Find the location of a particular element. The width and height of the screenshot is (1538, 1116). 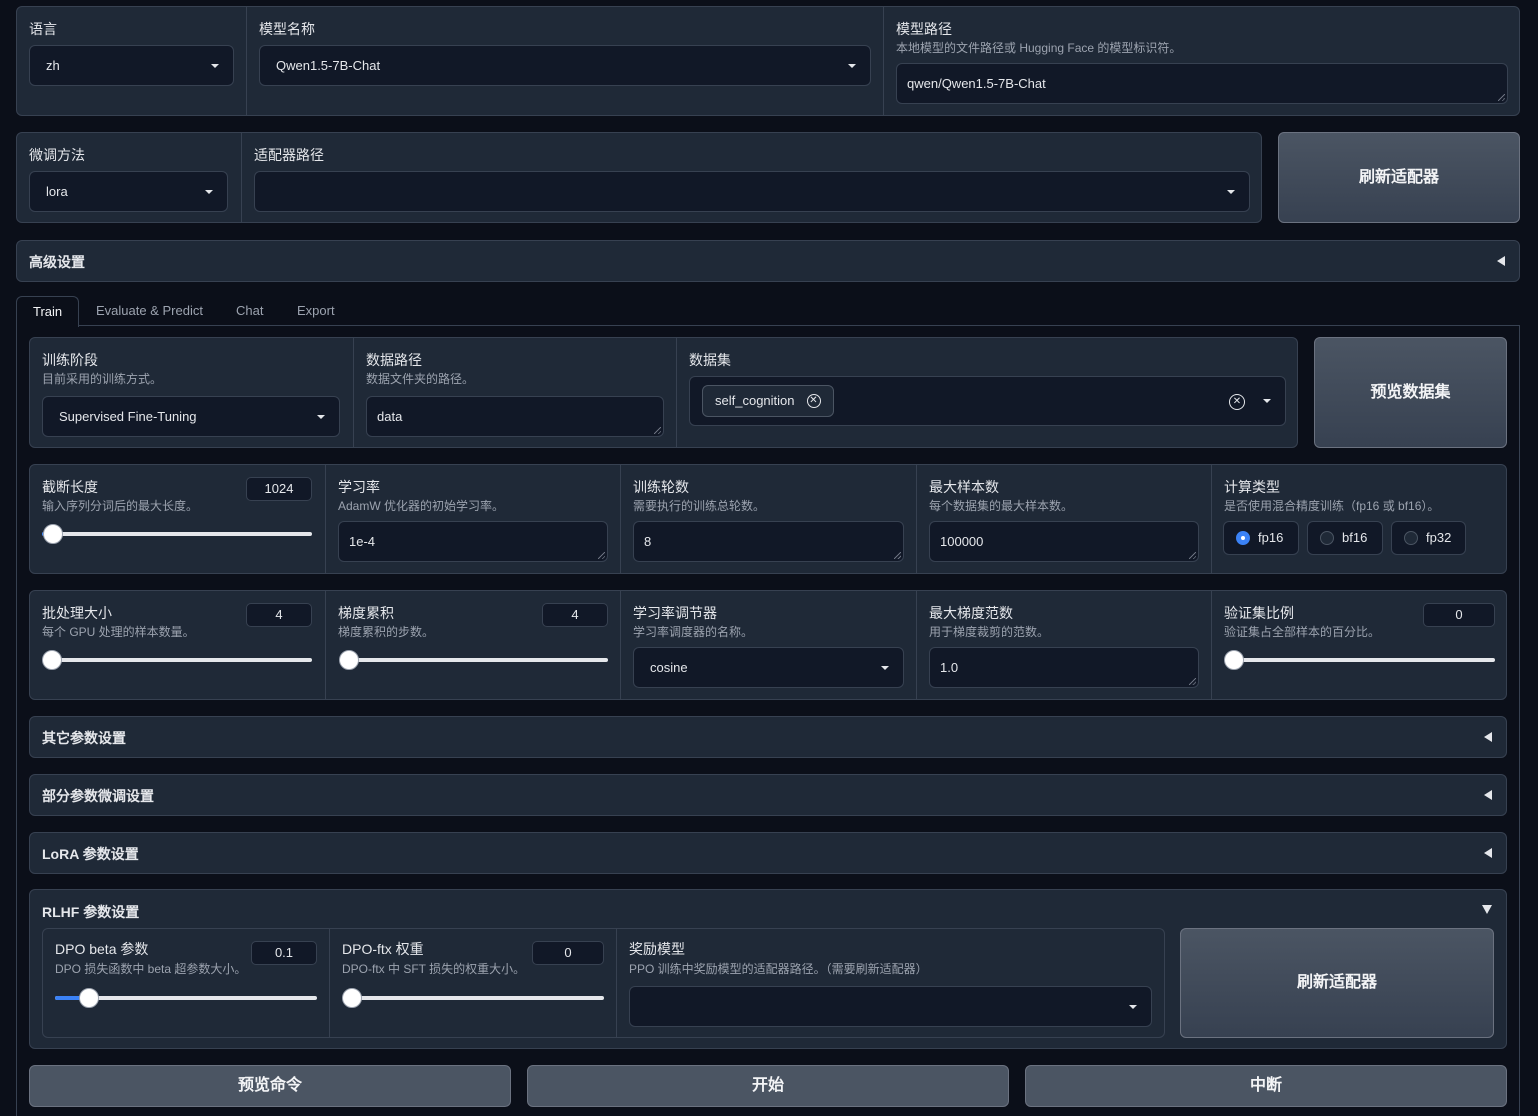

dataset-chip: self_cognition ✕ is located at coordinates (768, 401).